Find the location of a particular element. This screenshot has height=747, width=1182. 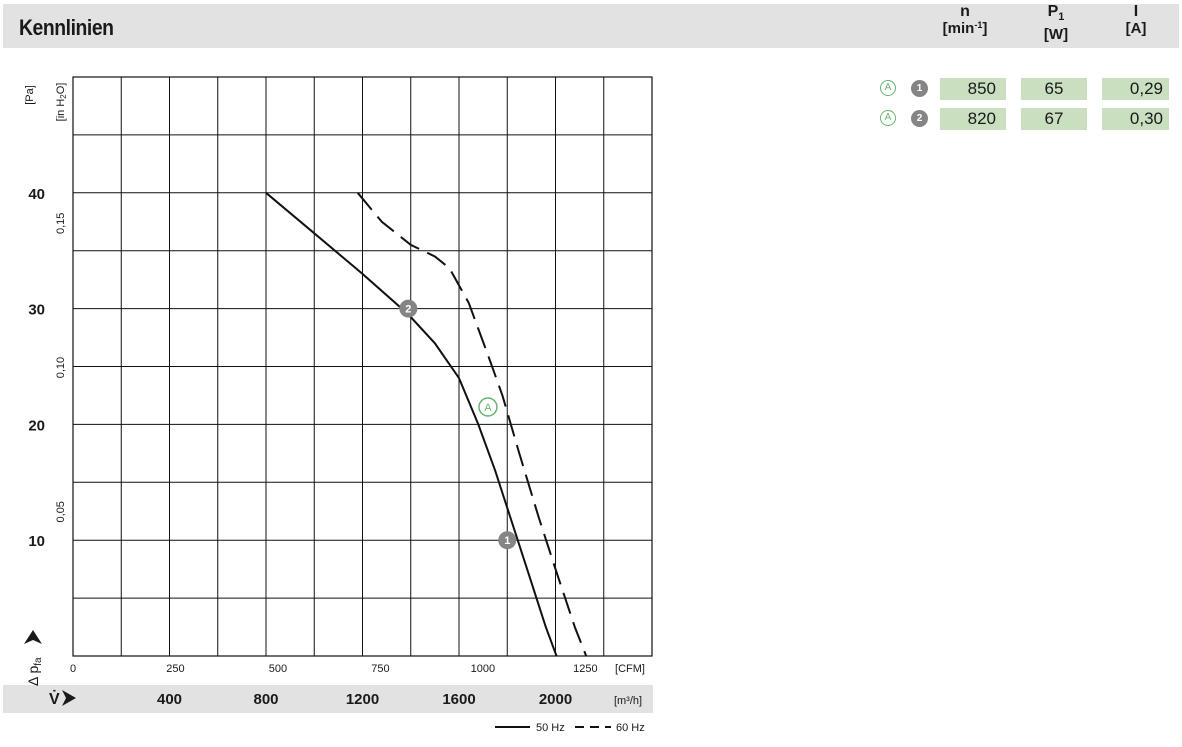

x-tick-label-m3h: 800 is located at coordinates (265, 699).